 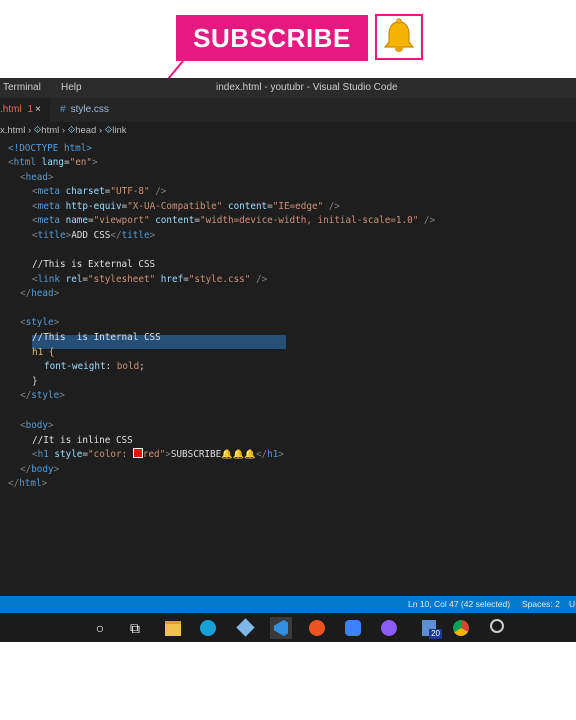 I want to click on breadcrumb-file: x.html, so click(x=12, y=130).